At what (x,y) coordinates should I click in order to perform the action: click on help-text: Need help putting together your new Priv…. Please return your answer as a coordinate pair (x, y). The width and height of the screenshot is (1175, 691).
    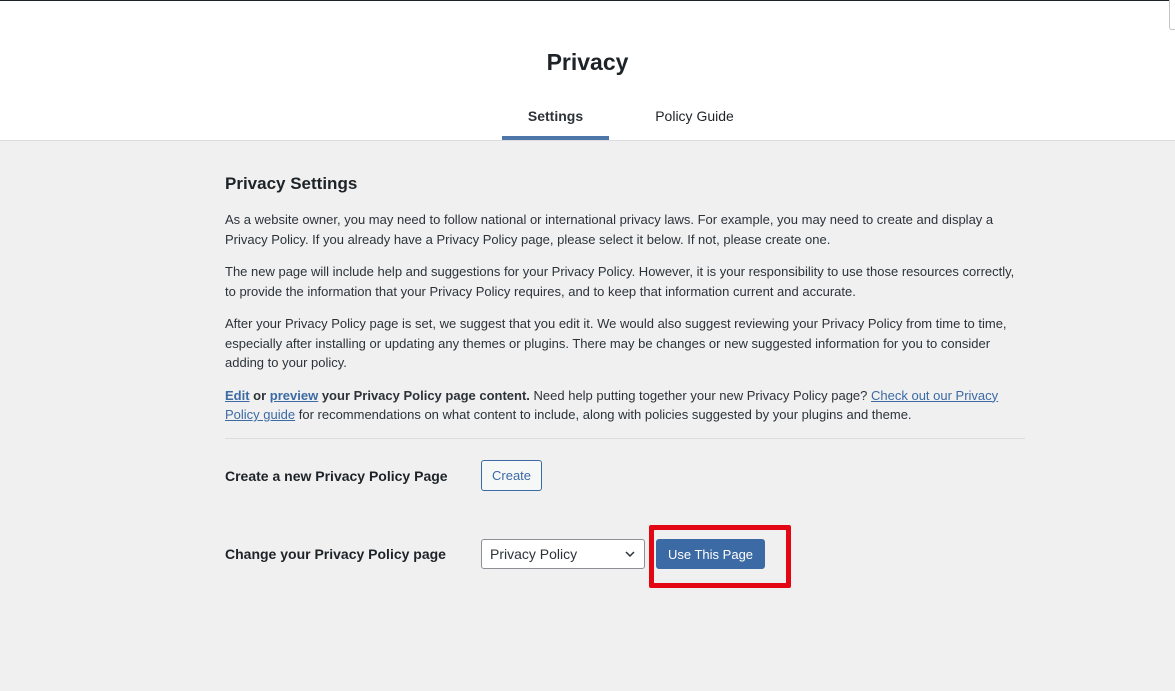
    Looking at the image, I should click on (700, 395).